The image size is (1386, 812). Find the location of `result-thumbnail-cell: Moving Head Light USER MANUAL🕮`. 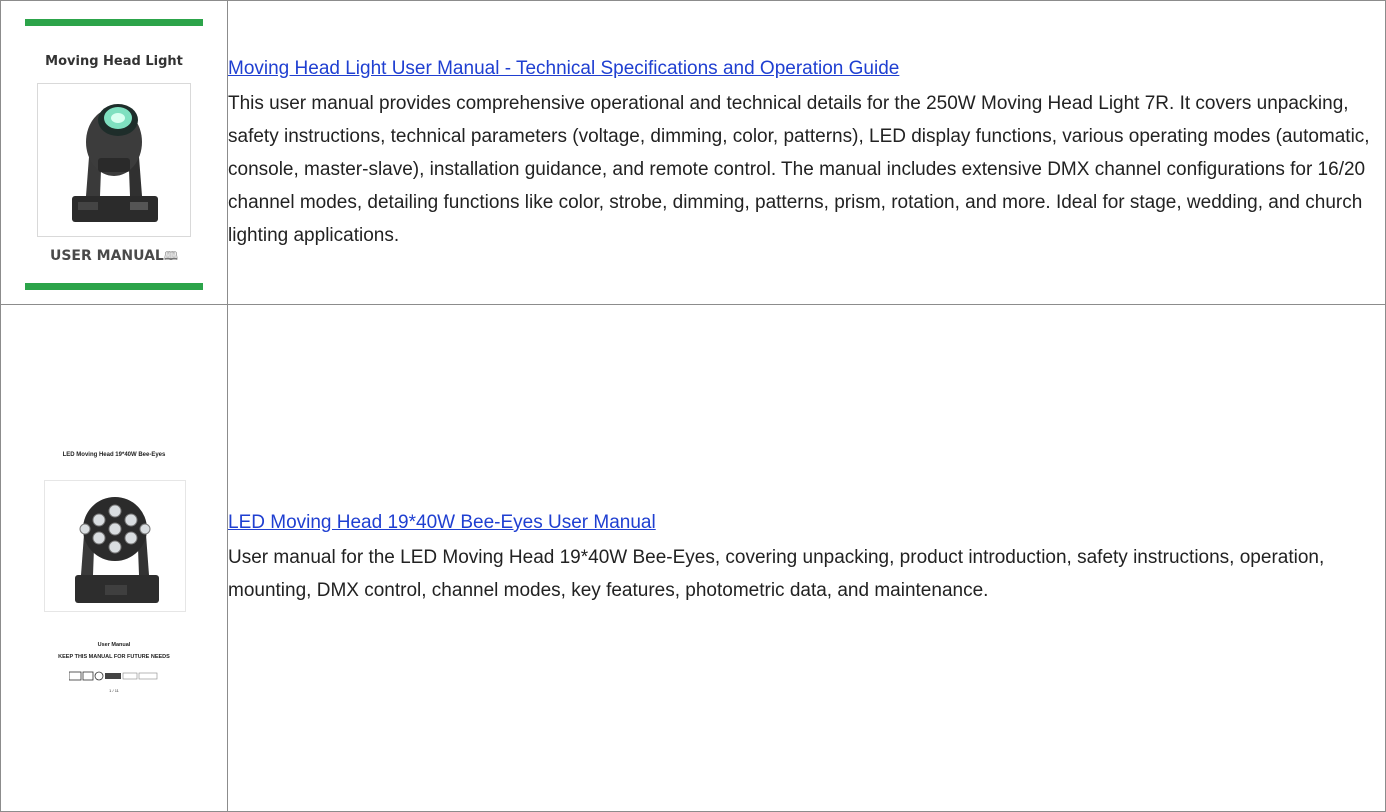

result-thumbnail-cell: Moving Head Light USER MANUAL🕮 is located at coordinates (114, 152).